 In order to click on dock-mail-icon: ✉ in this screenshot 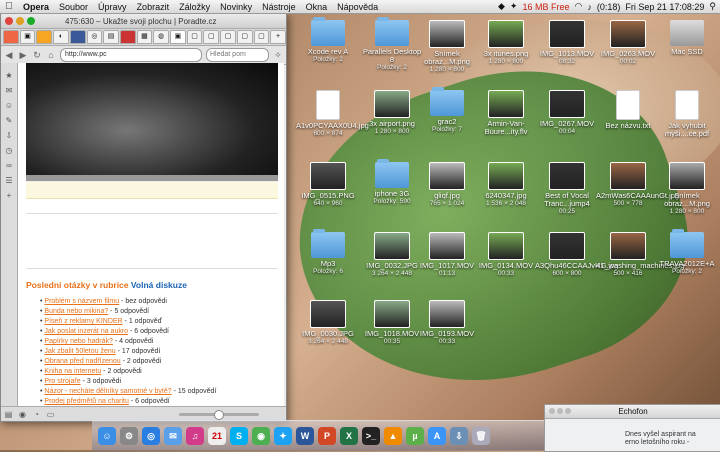, I will do `click(173, 436)`.